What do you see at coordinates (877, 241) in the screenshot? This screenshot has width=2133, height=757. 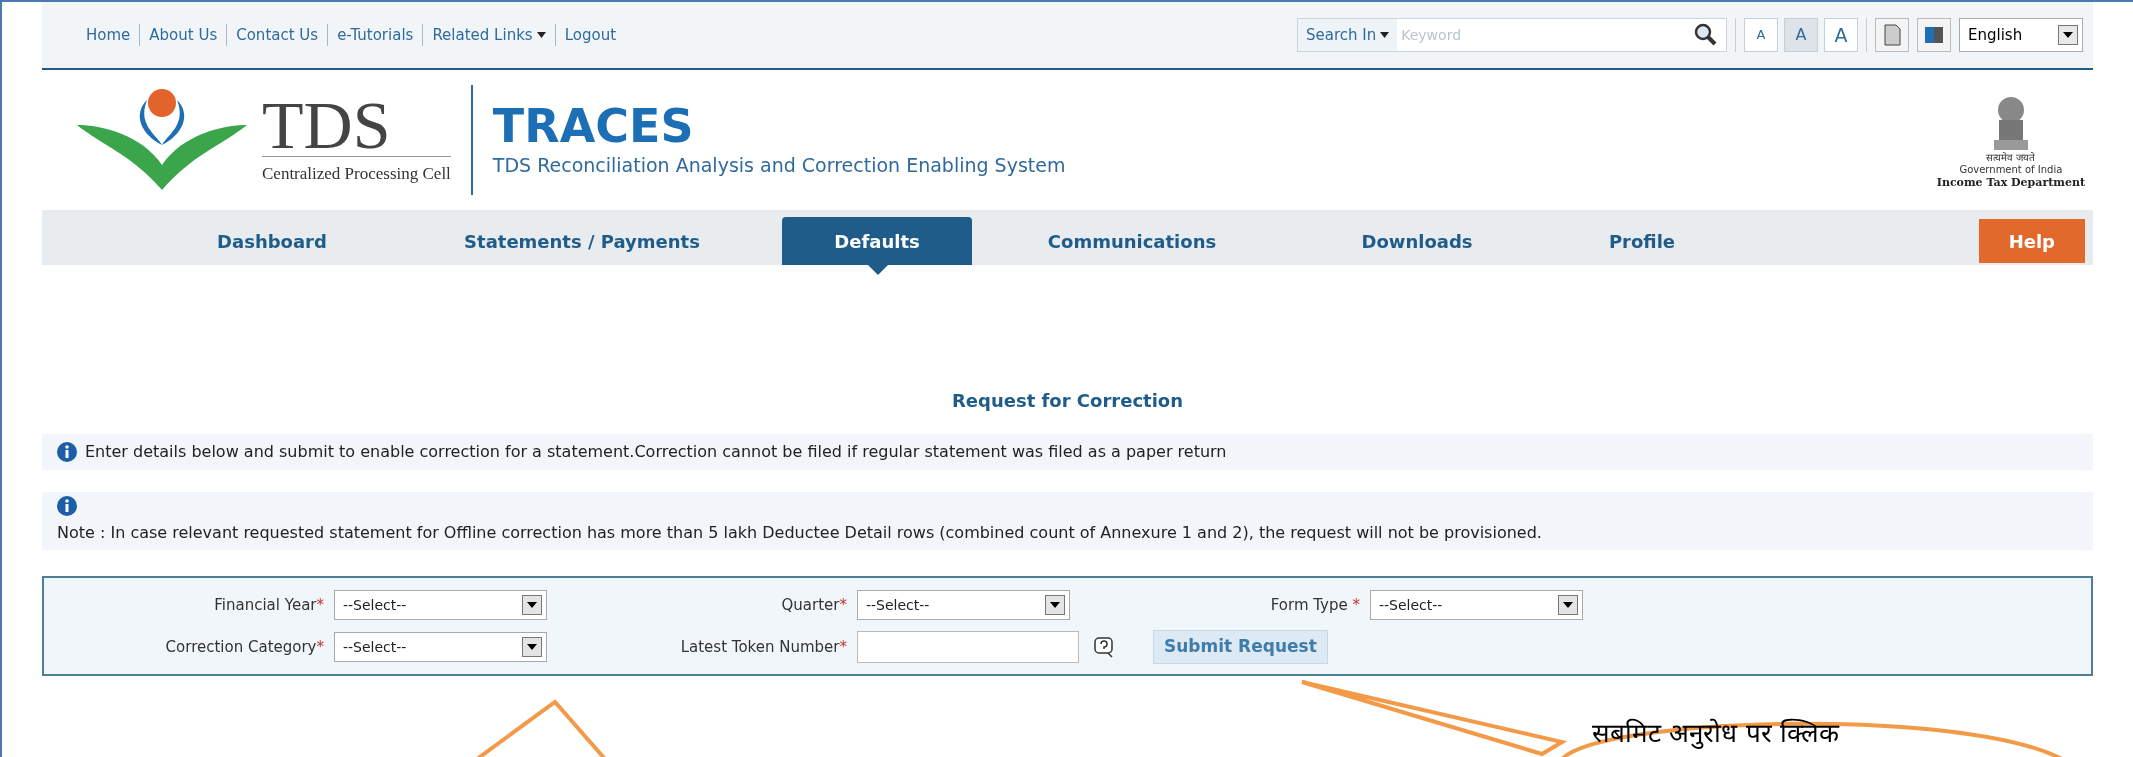 I see `nav-tab: Defaults` at bounding box center [877, 241].